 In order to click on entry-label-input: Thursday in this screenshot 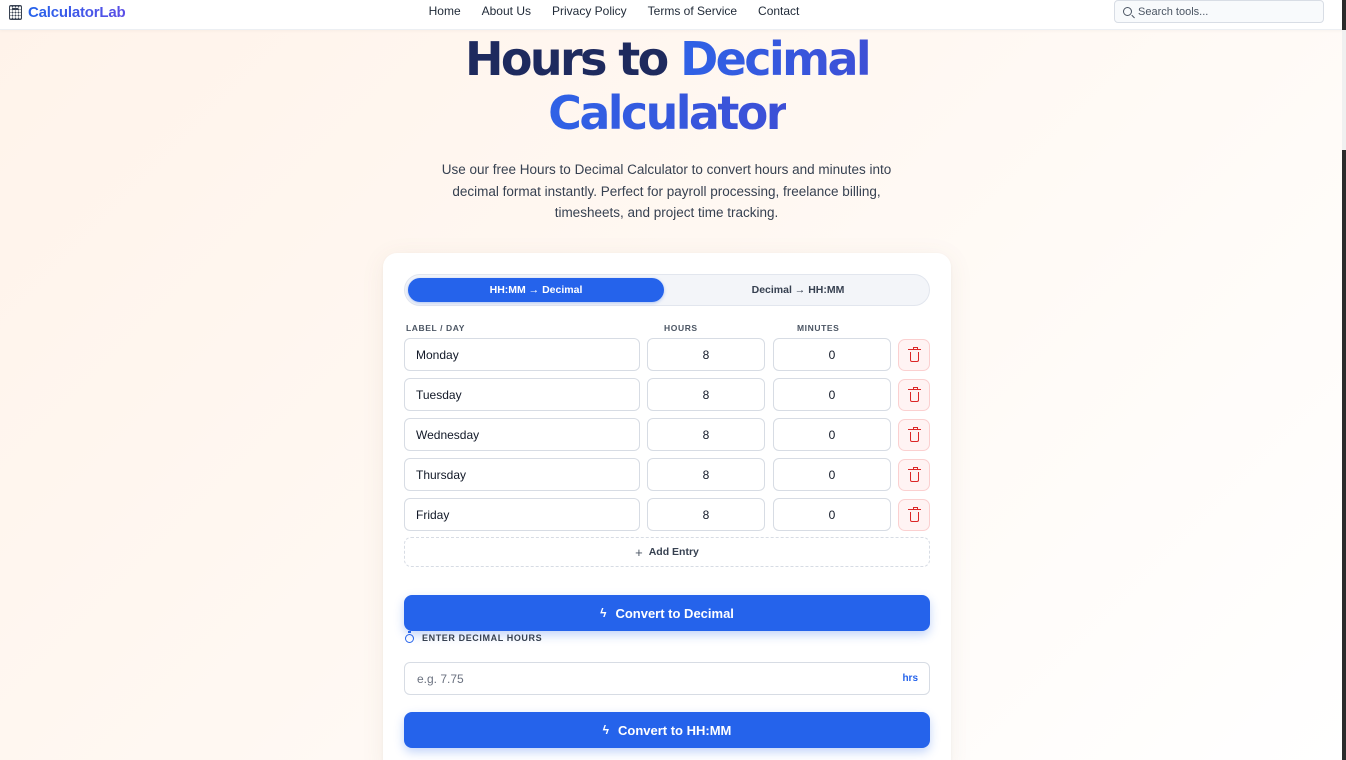, I will do `click(522, 474)`.